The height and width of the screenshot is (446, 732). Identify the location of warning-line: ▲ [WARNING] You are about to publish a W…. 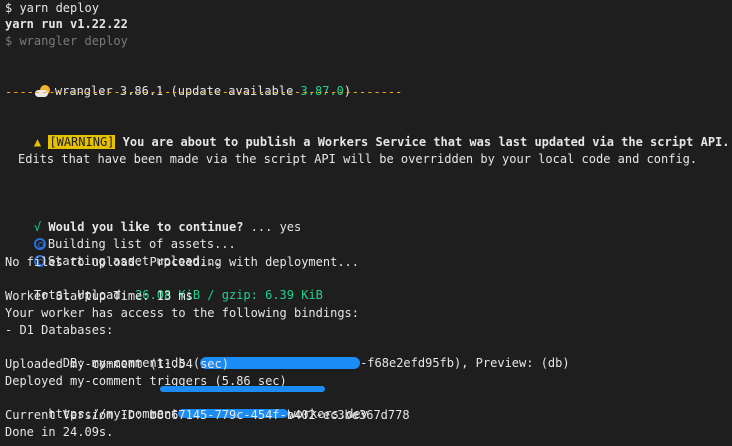
(367, 133).